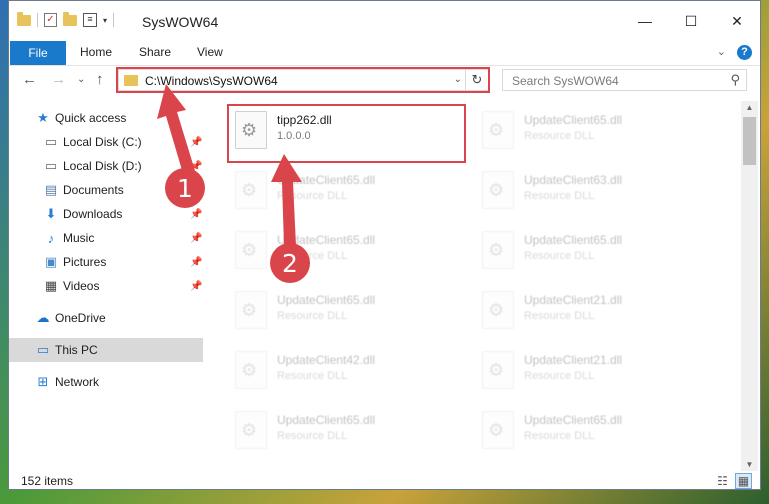 The width and height of the screenshot is (769, 504). Describe the element at coordinates (80, 318) in the screenshot. I see `sidebar-item-label: OneDrive` at that location.